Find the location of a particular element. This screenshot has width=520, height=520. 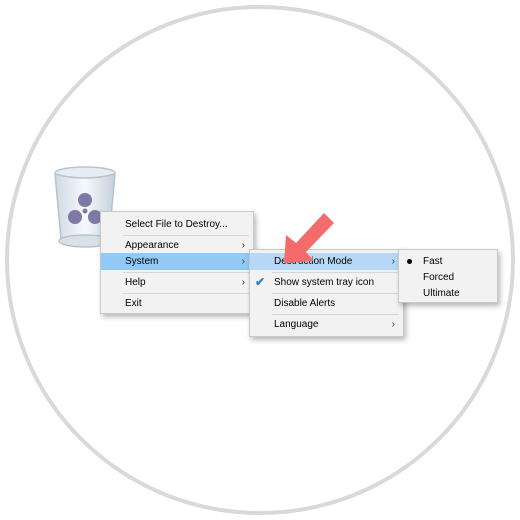

menu-item-show-tray-icon-label: Show system tray icon is located at coordinates (324, 282).